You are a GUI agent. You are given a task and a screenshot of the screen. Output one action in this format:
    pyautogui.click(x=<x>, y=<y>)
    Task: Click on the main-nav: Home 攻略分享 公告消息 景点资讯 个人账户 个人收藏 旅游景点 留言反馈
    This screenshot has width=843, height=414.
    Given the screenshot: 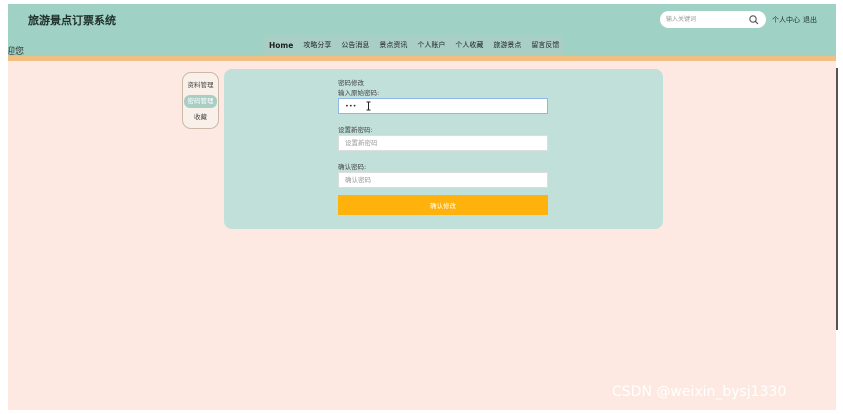 What is the action you would take?
    pyautogui.click(x=414, y=45)
    